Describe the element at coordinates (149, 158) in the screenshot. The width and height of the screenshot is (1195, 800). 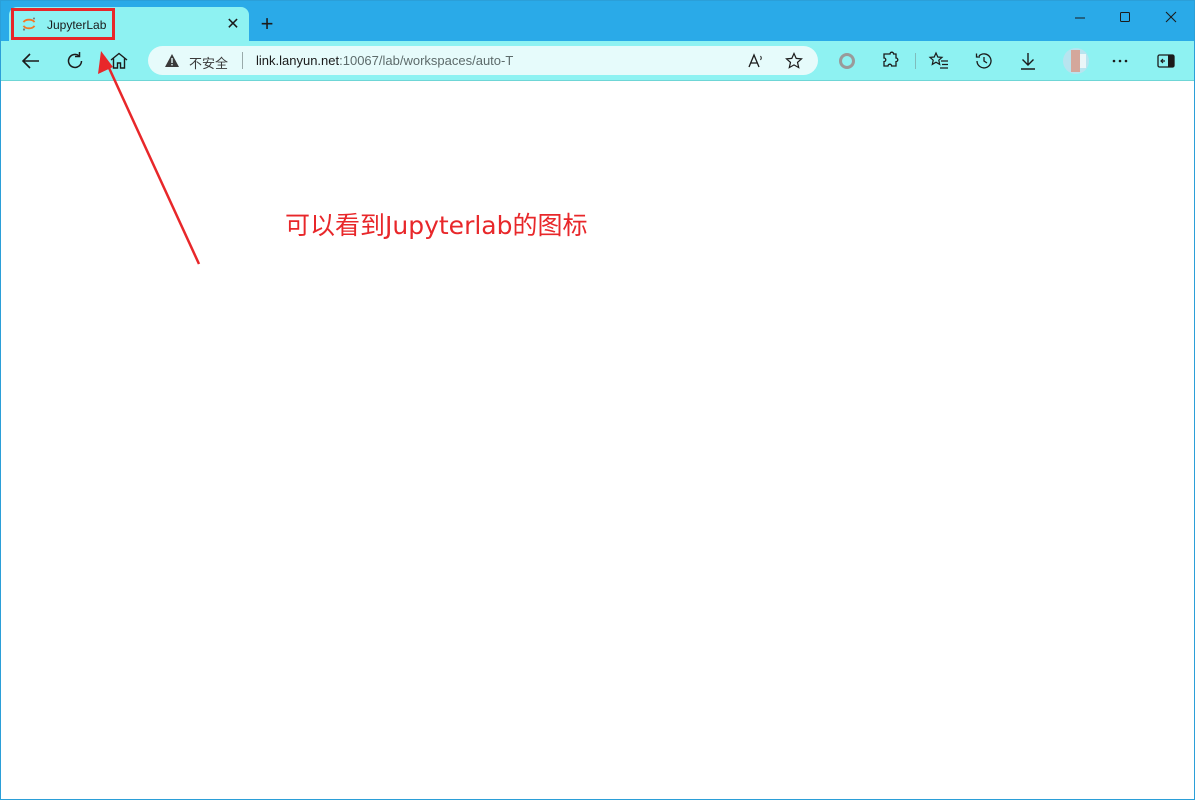
I see `annotation-arrow` at that location.